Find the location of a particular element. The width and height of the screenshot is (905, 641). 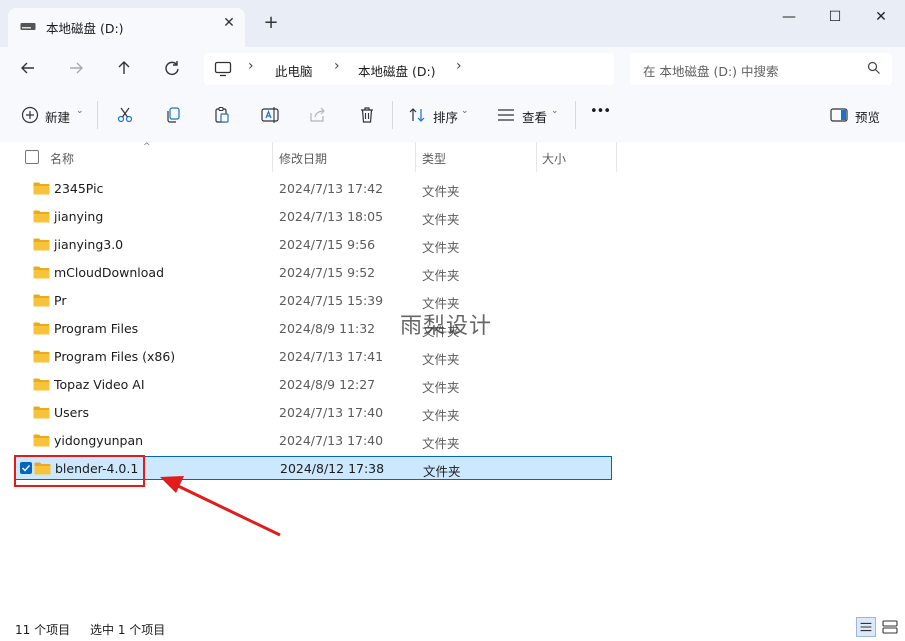

watermark-text: 雨梨设计 is located at coordinates (446, 326).